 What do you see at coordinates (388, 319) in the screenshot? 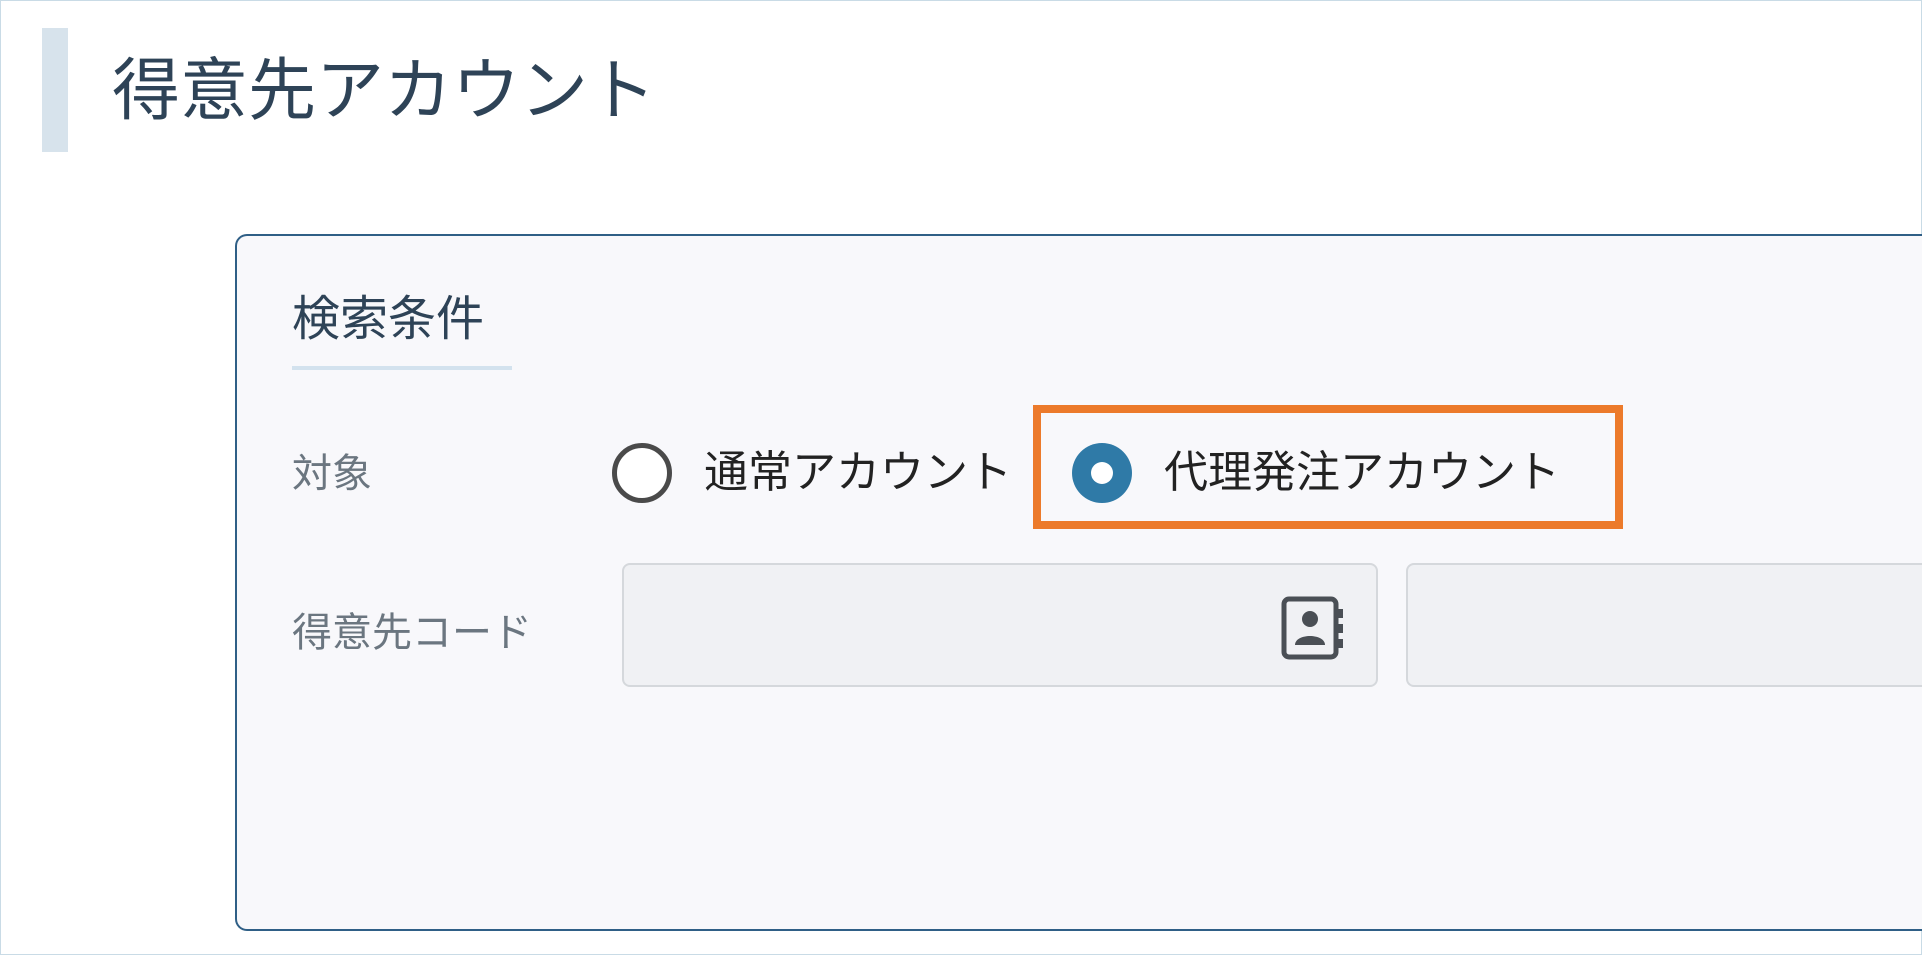
I see `section-title: 検索条件` at bounding box center [388, 319].